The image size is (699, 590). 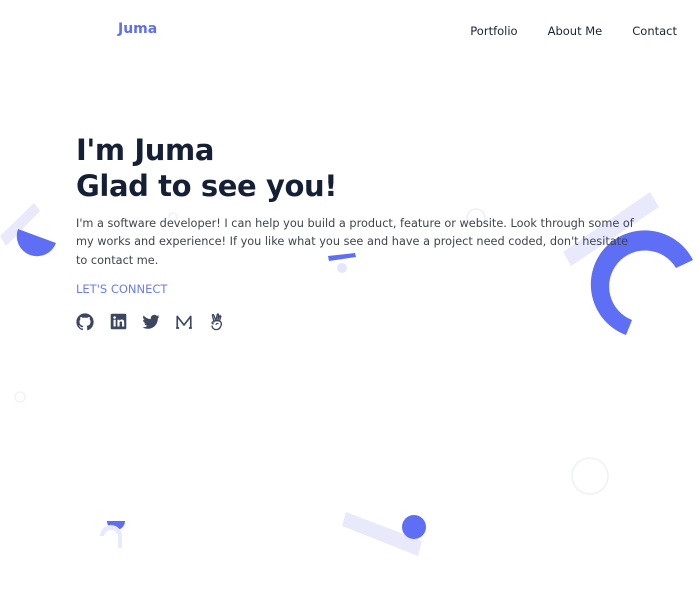 I want to click on medium-link, so click(x=184, y=322).